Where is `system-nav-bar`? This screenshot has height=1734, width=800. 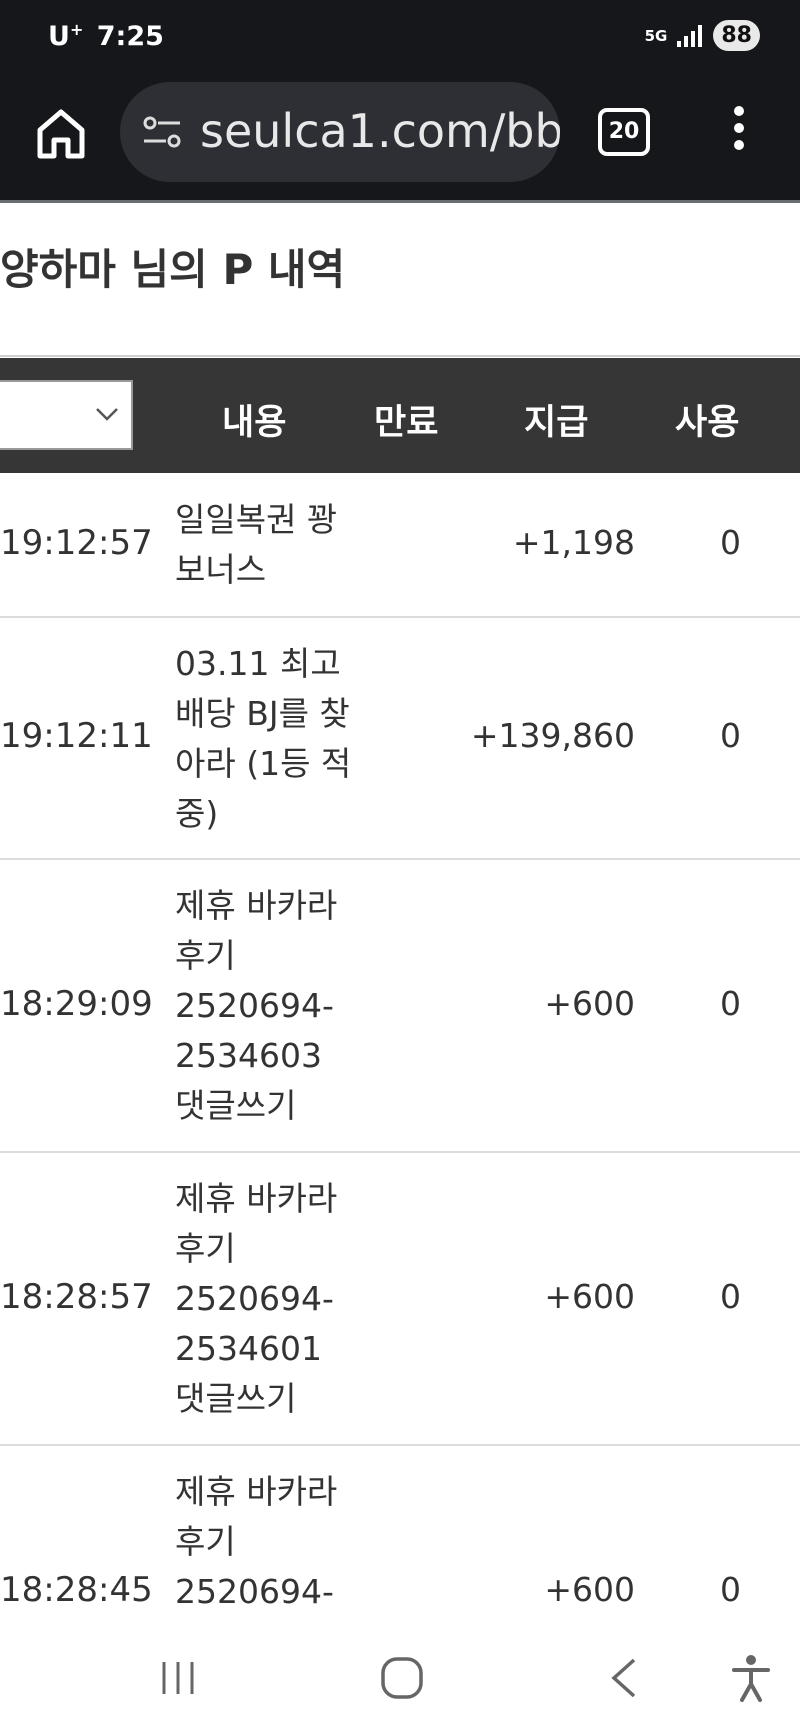 system-nav-bar is located at coordinates (400, 1679).